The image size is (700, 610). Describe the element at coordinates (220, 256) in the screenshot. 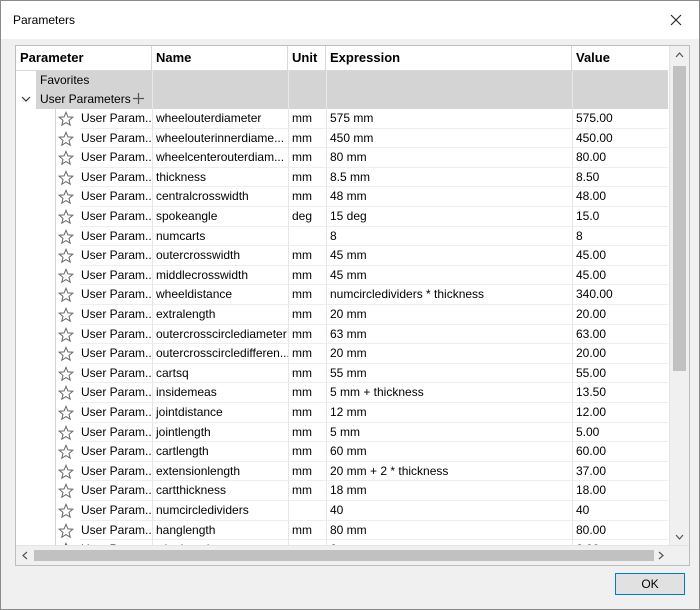

I see `cell-name: outercrosswidth` at that location.